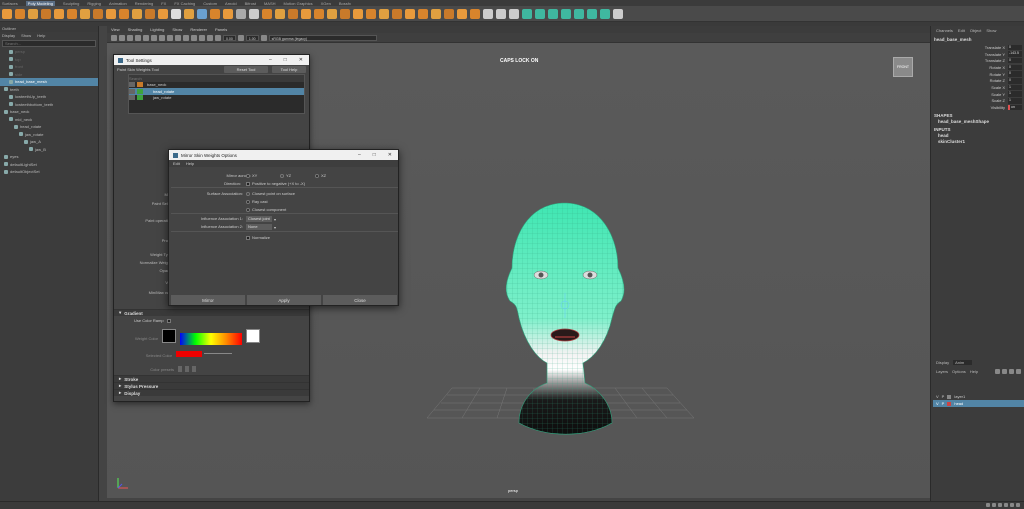  I want to click on exposure-icon, so click(218, 37).